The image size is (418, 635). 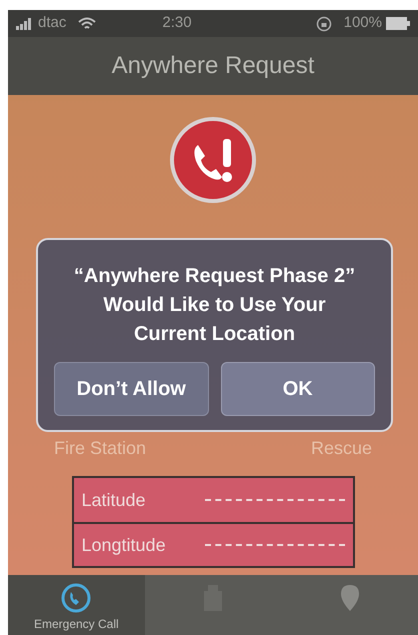 I want to click on phone-icon, so click(x=76, y=598).